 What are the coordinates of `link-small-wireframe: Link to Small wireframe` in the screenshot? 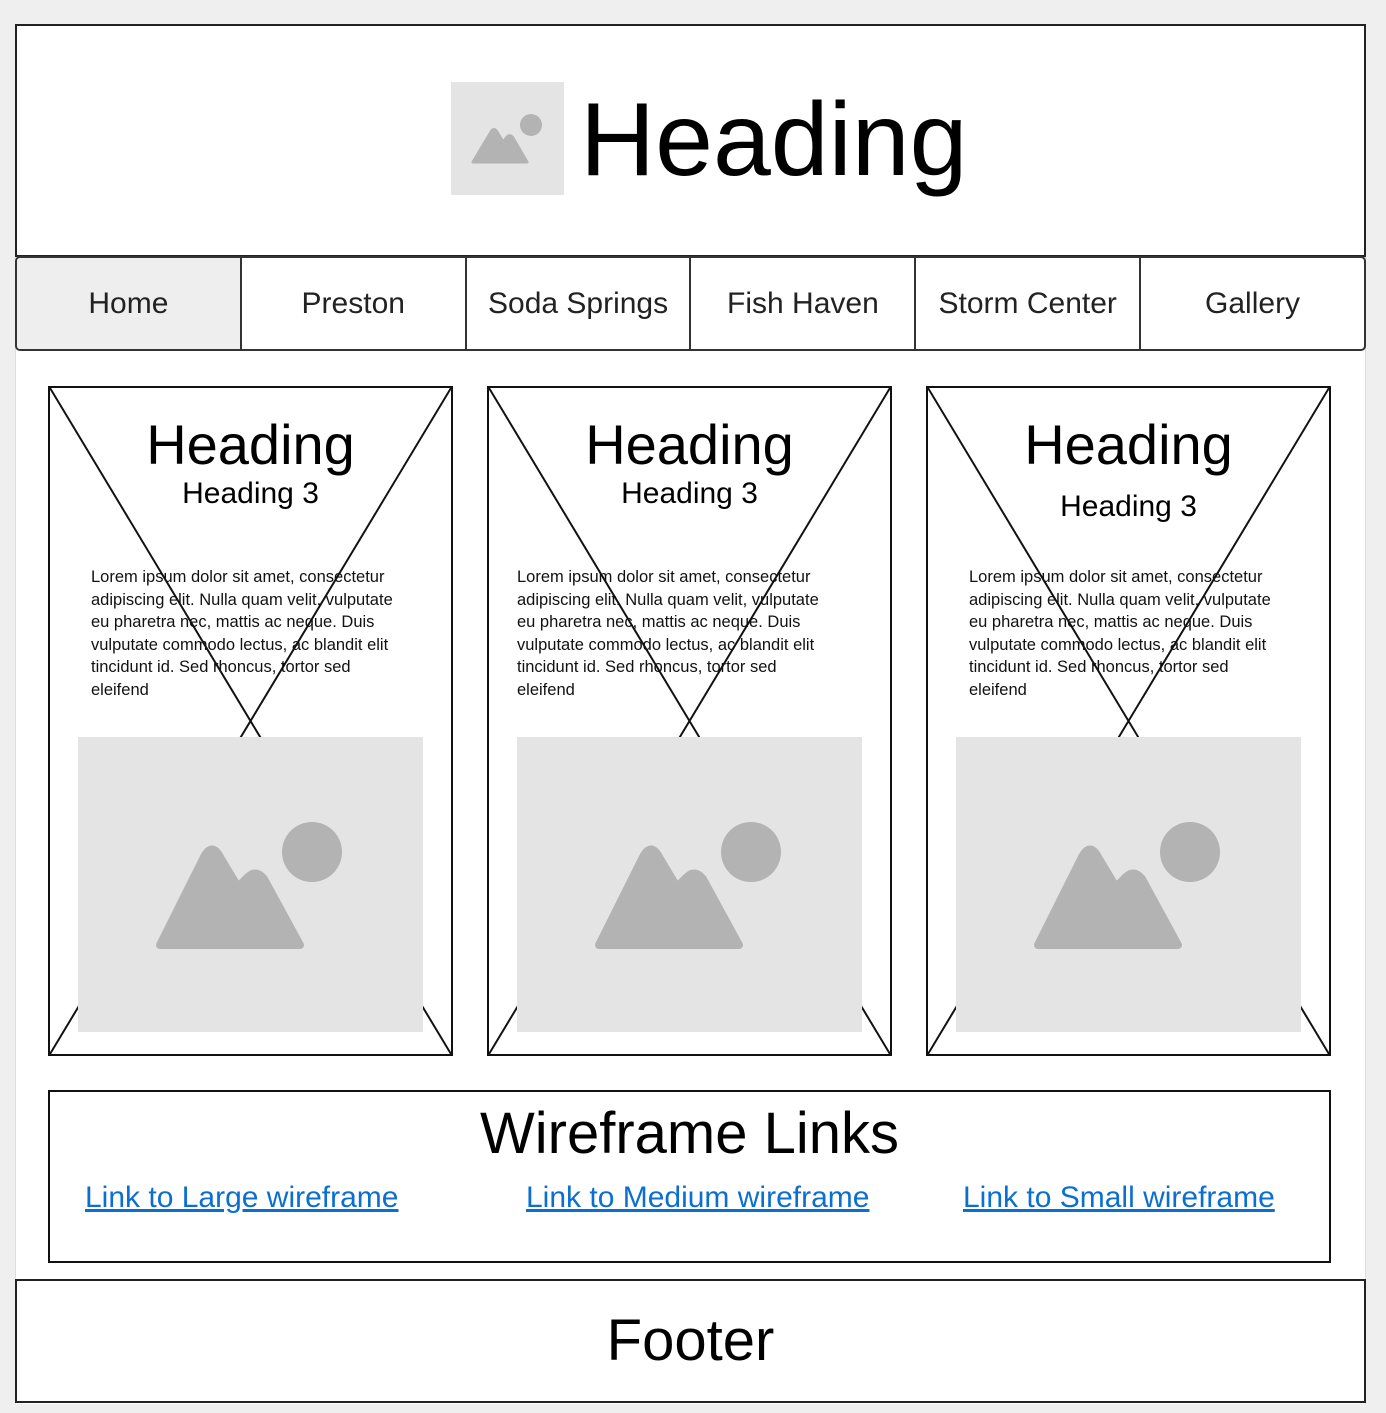 It's located at (1119, 1198).